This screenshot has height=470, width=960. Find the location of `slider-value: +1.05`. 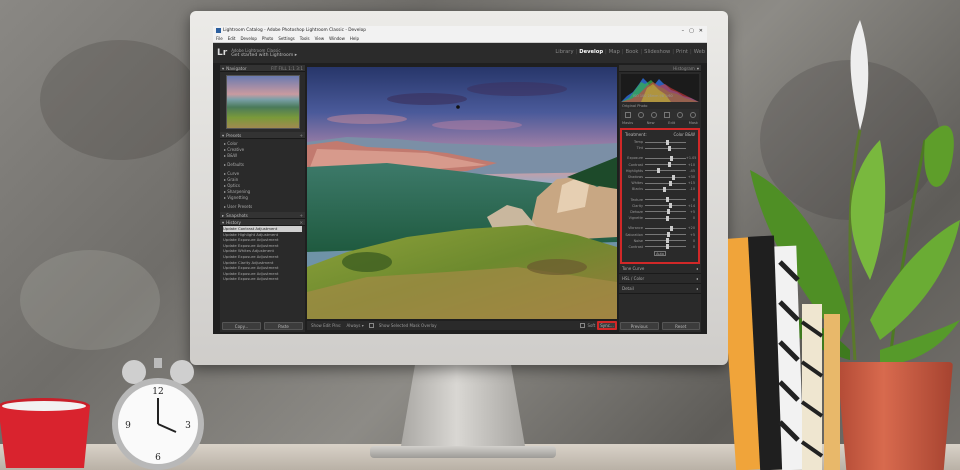

slider-value: +1.05 is located at coordinates (691, 158).